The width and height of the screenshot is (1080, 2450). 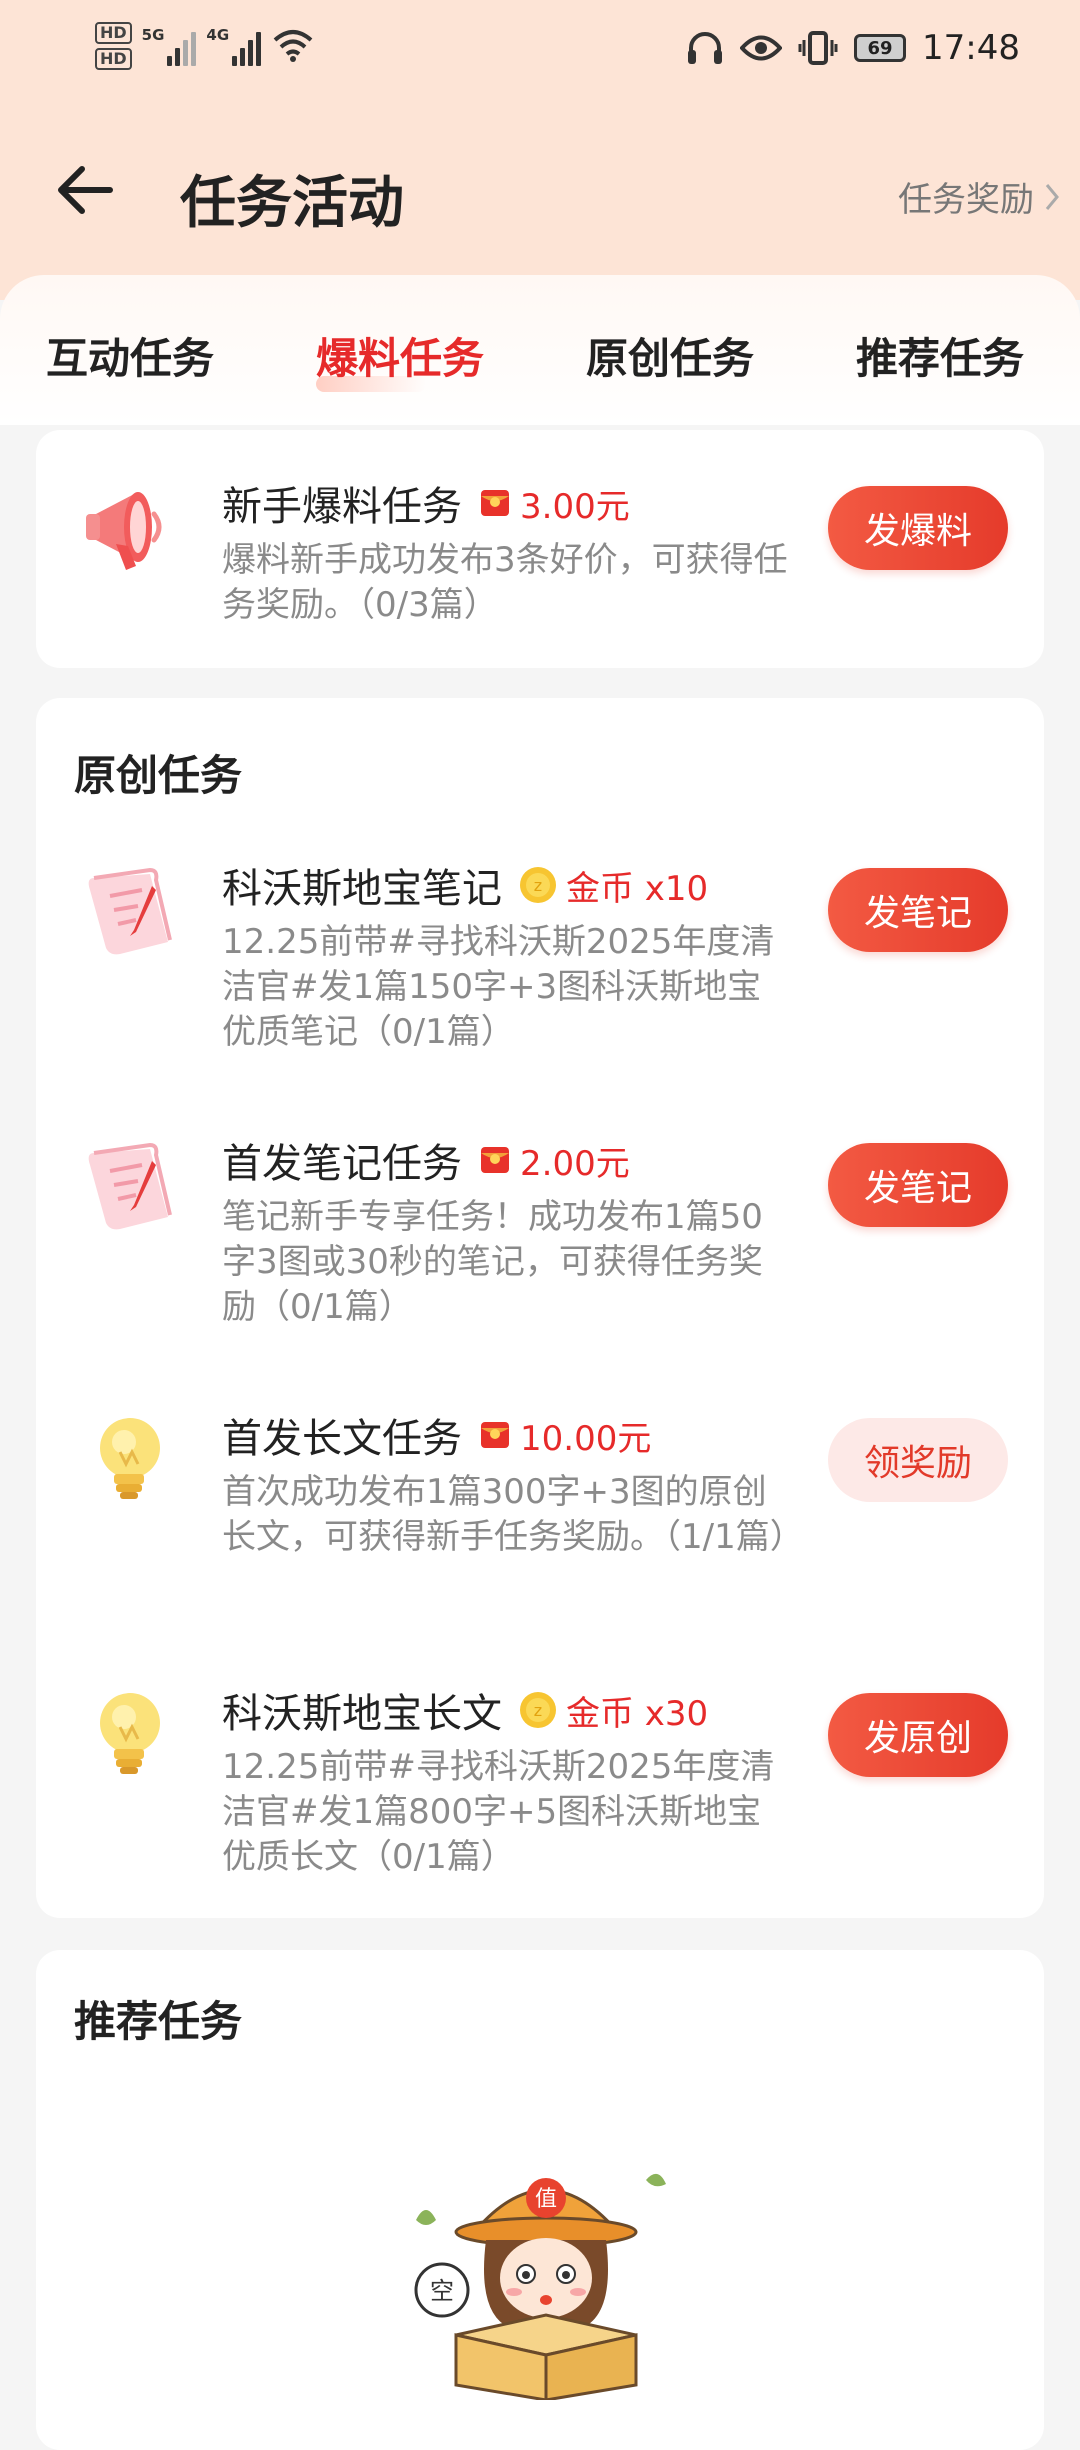 What do you see at coordinates (540, 350) in the screenshot?
I see `tab-bar: 互动任务 爆料任务 原创任务 推荐任务` at bounding box center [540, 350].